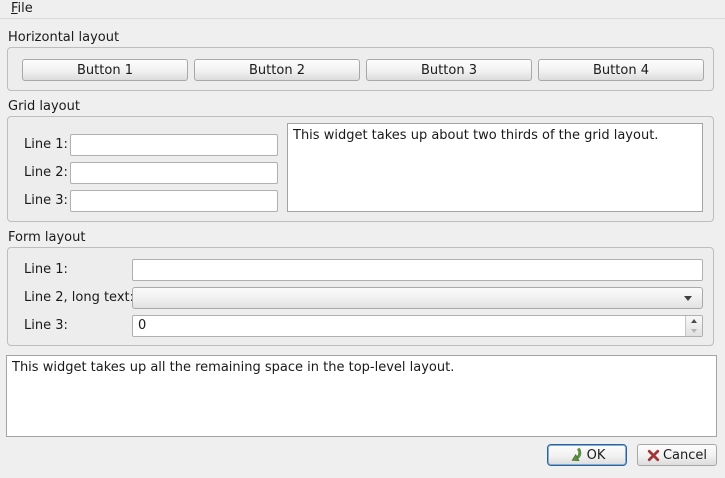 This screenshot has width=725, height=478. What do you see at coordinates (576, 455) in the screenshot?
I see `ok-return-arrow-icon` at bounding box center [576, 455].